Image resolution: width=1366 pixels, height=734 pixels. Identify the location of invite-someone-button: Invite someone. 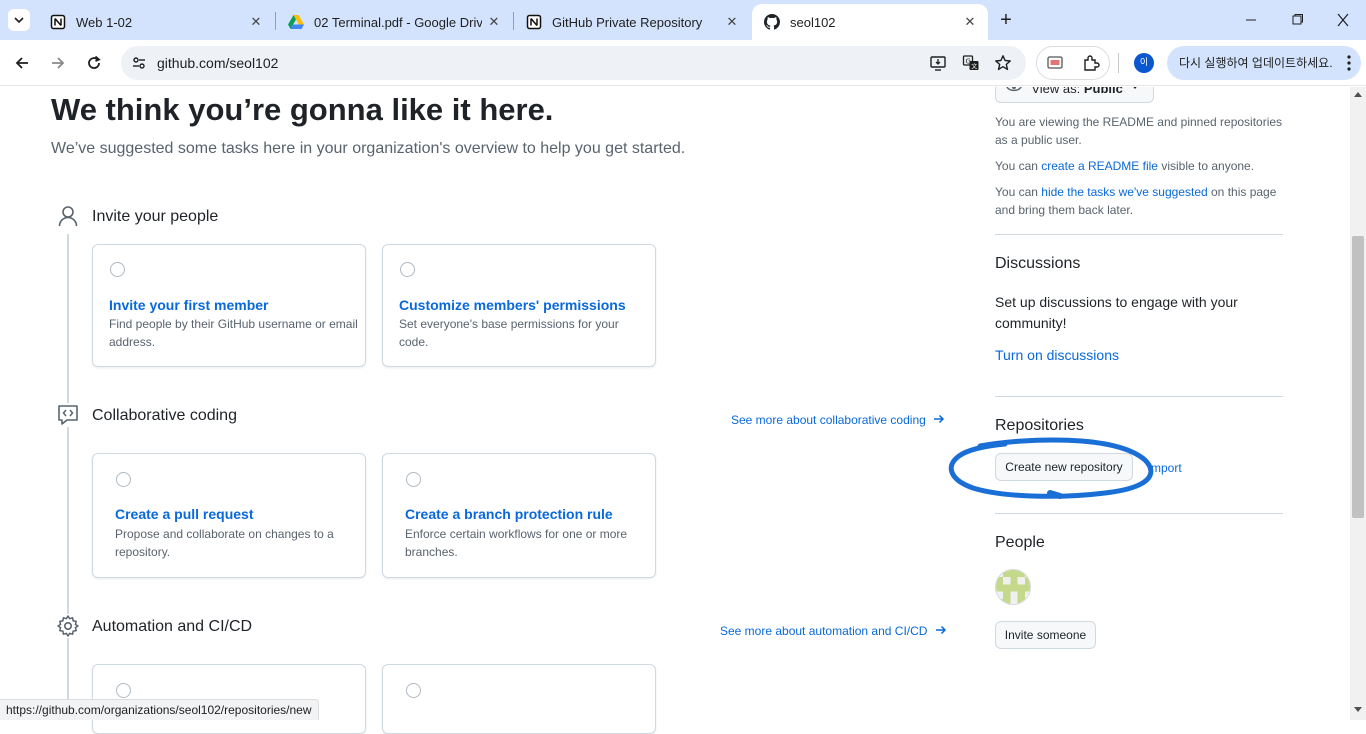
(1045, 635).